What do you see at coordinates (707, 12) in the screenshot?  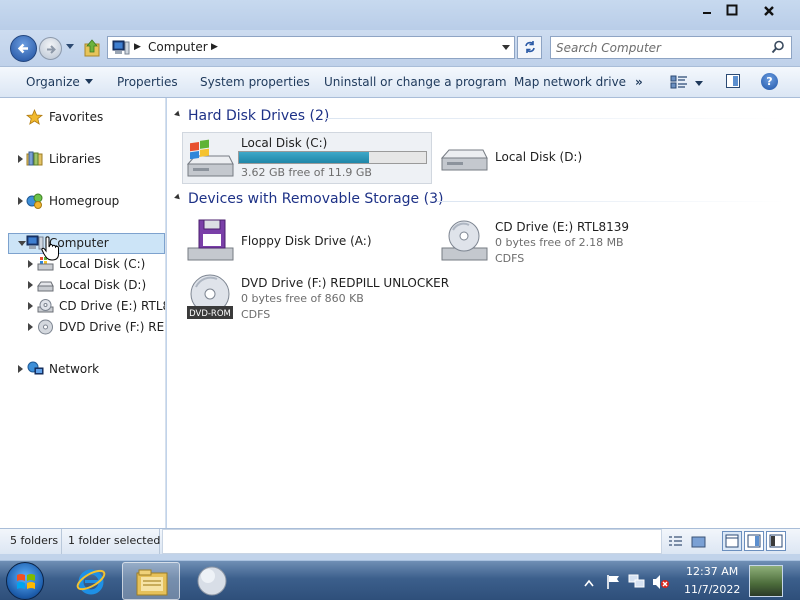 I see `minimize-button` at bounding box center [707, 12].